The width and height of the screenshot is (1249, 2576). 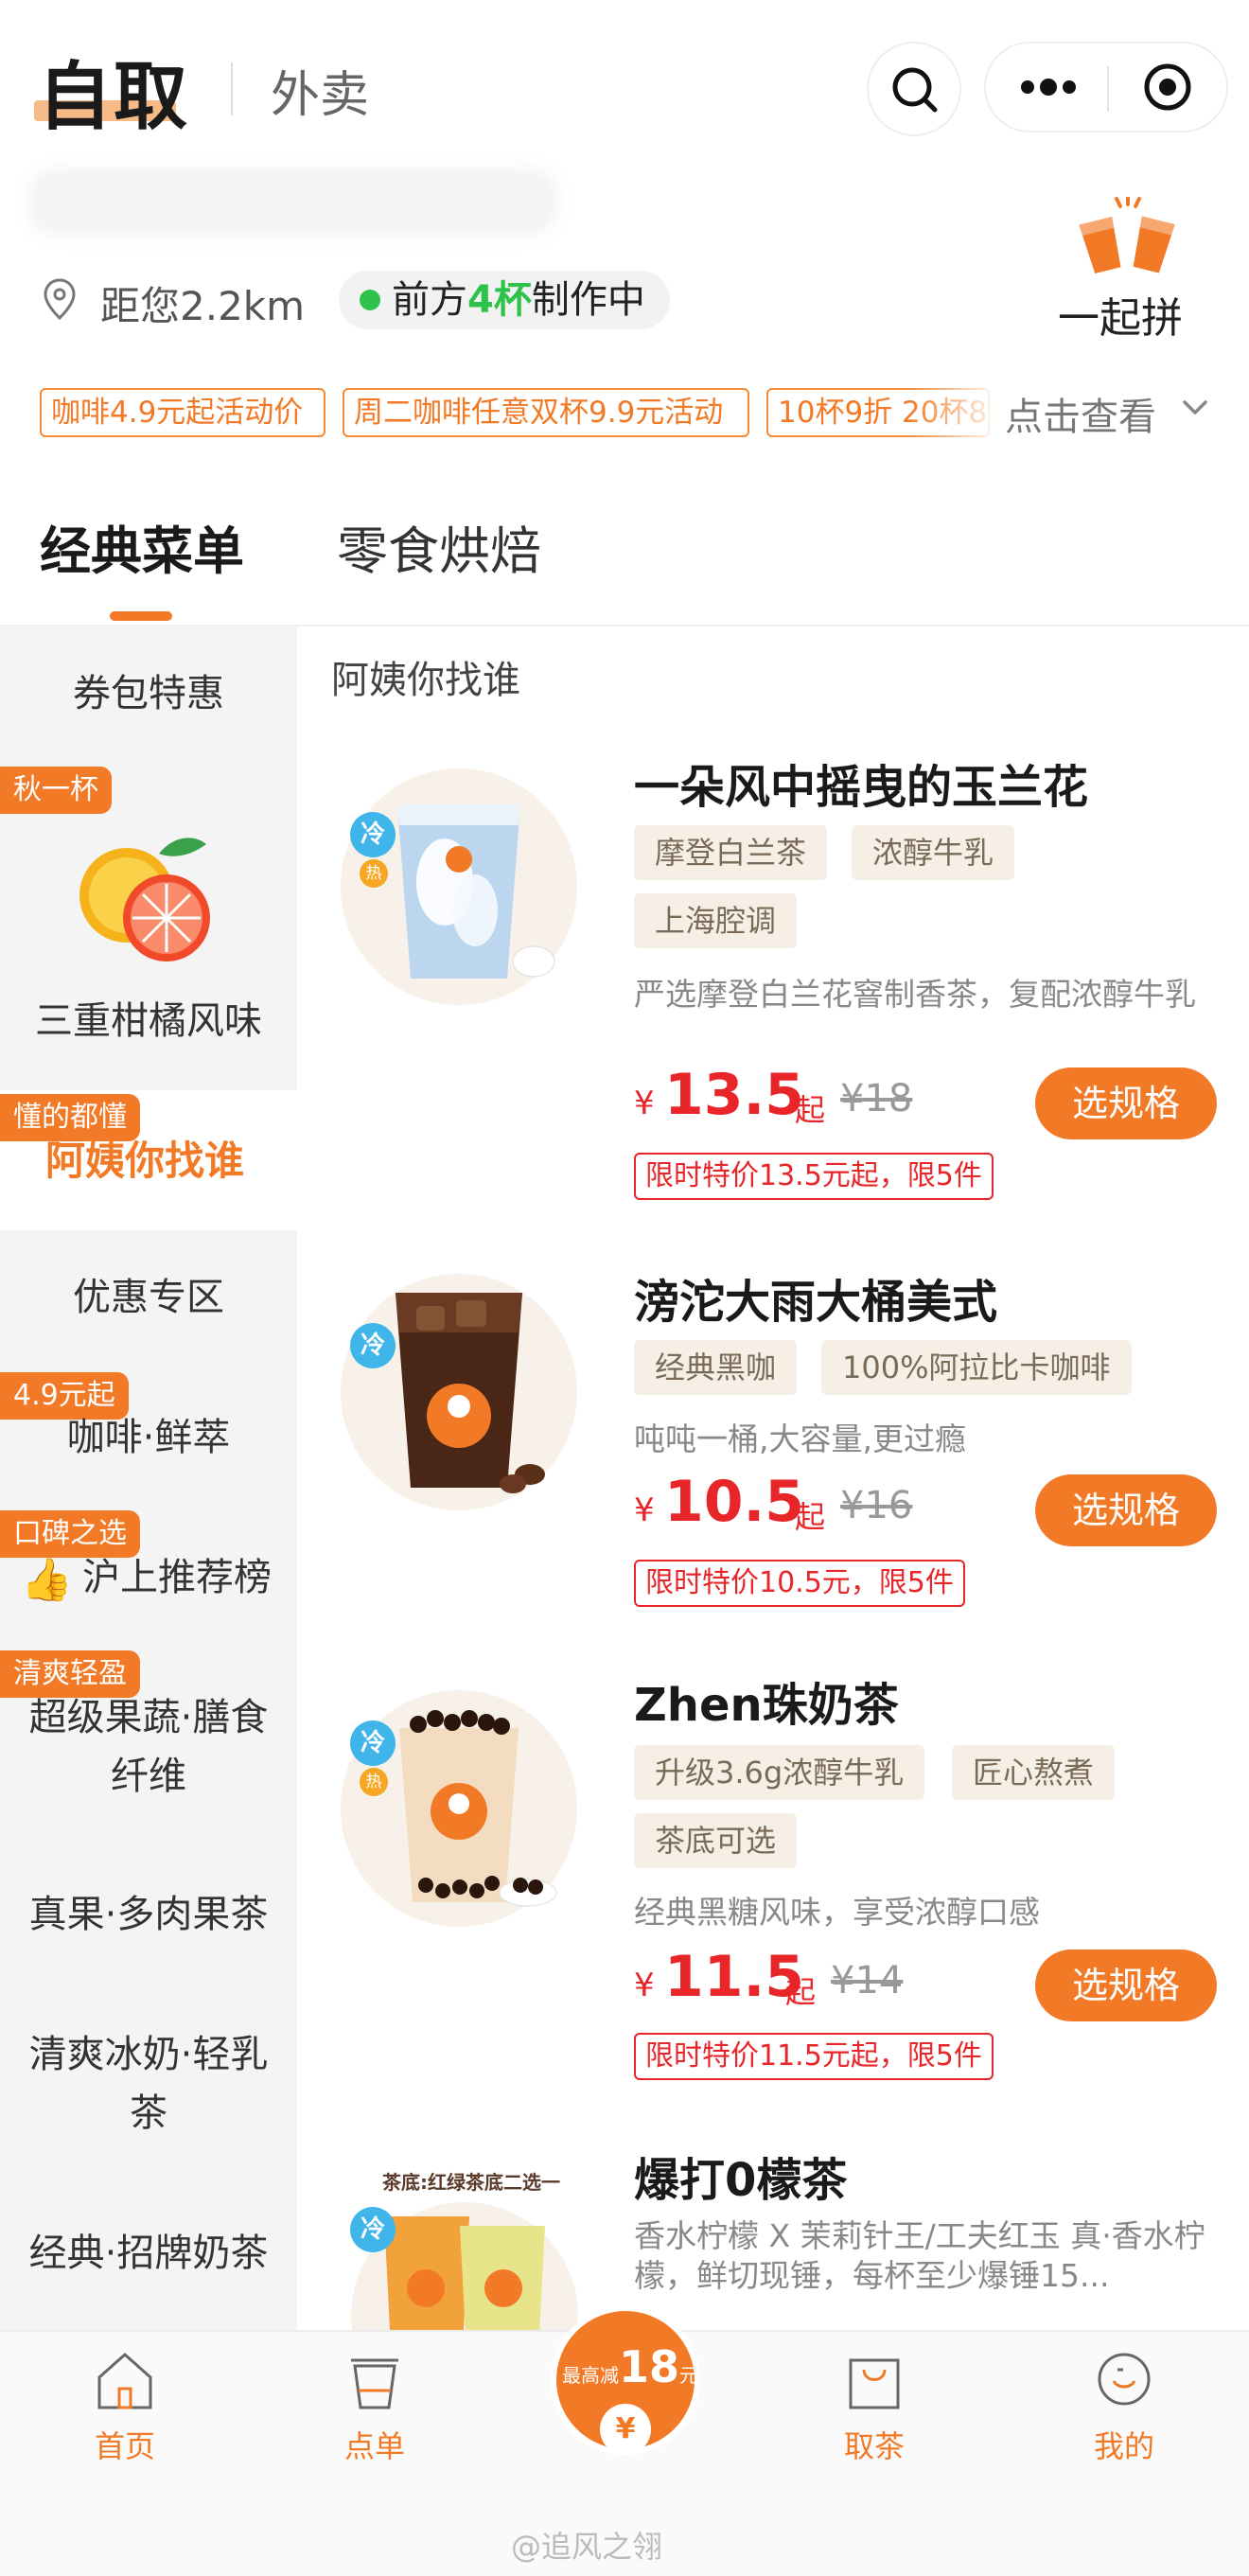 What do you see at coordinates (1120, 318) in the screenshot?
I see `group-order-label: 一起拼` at bounding box center [1120, 318].